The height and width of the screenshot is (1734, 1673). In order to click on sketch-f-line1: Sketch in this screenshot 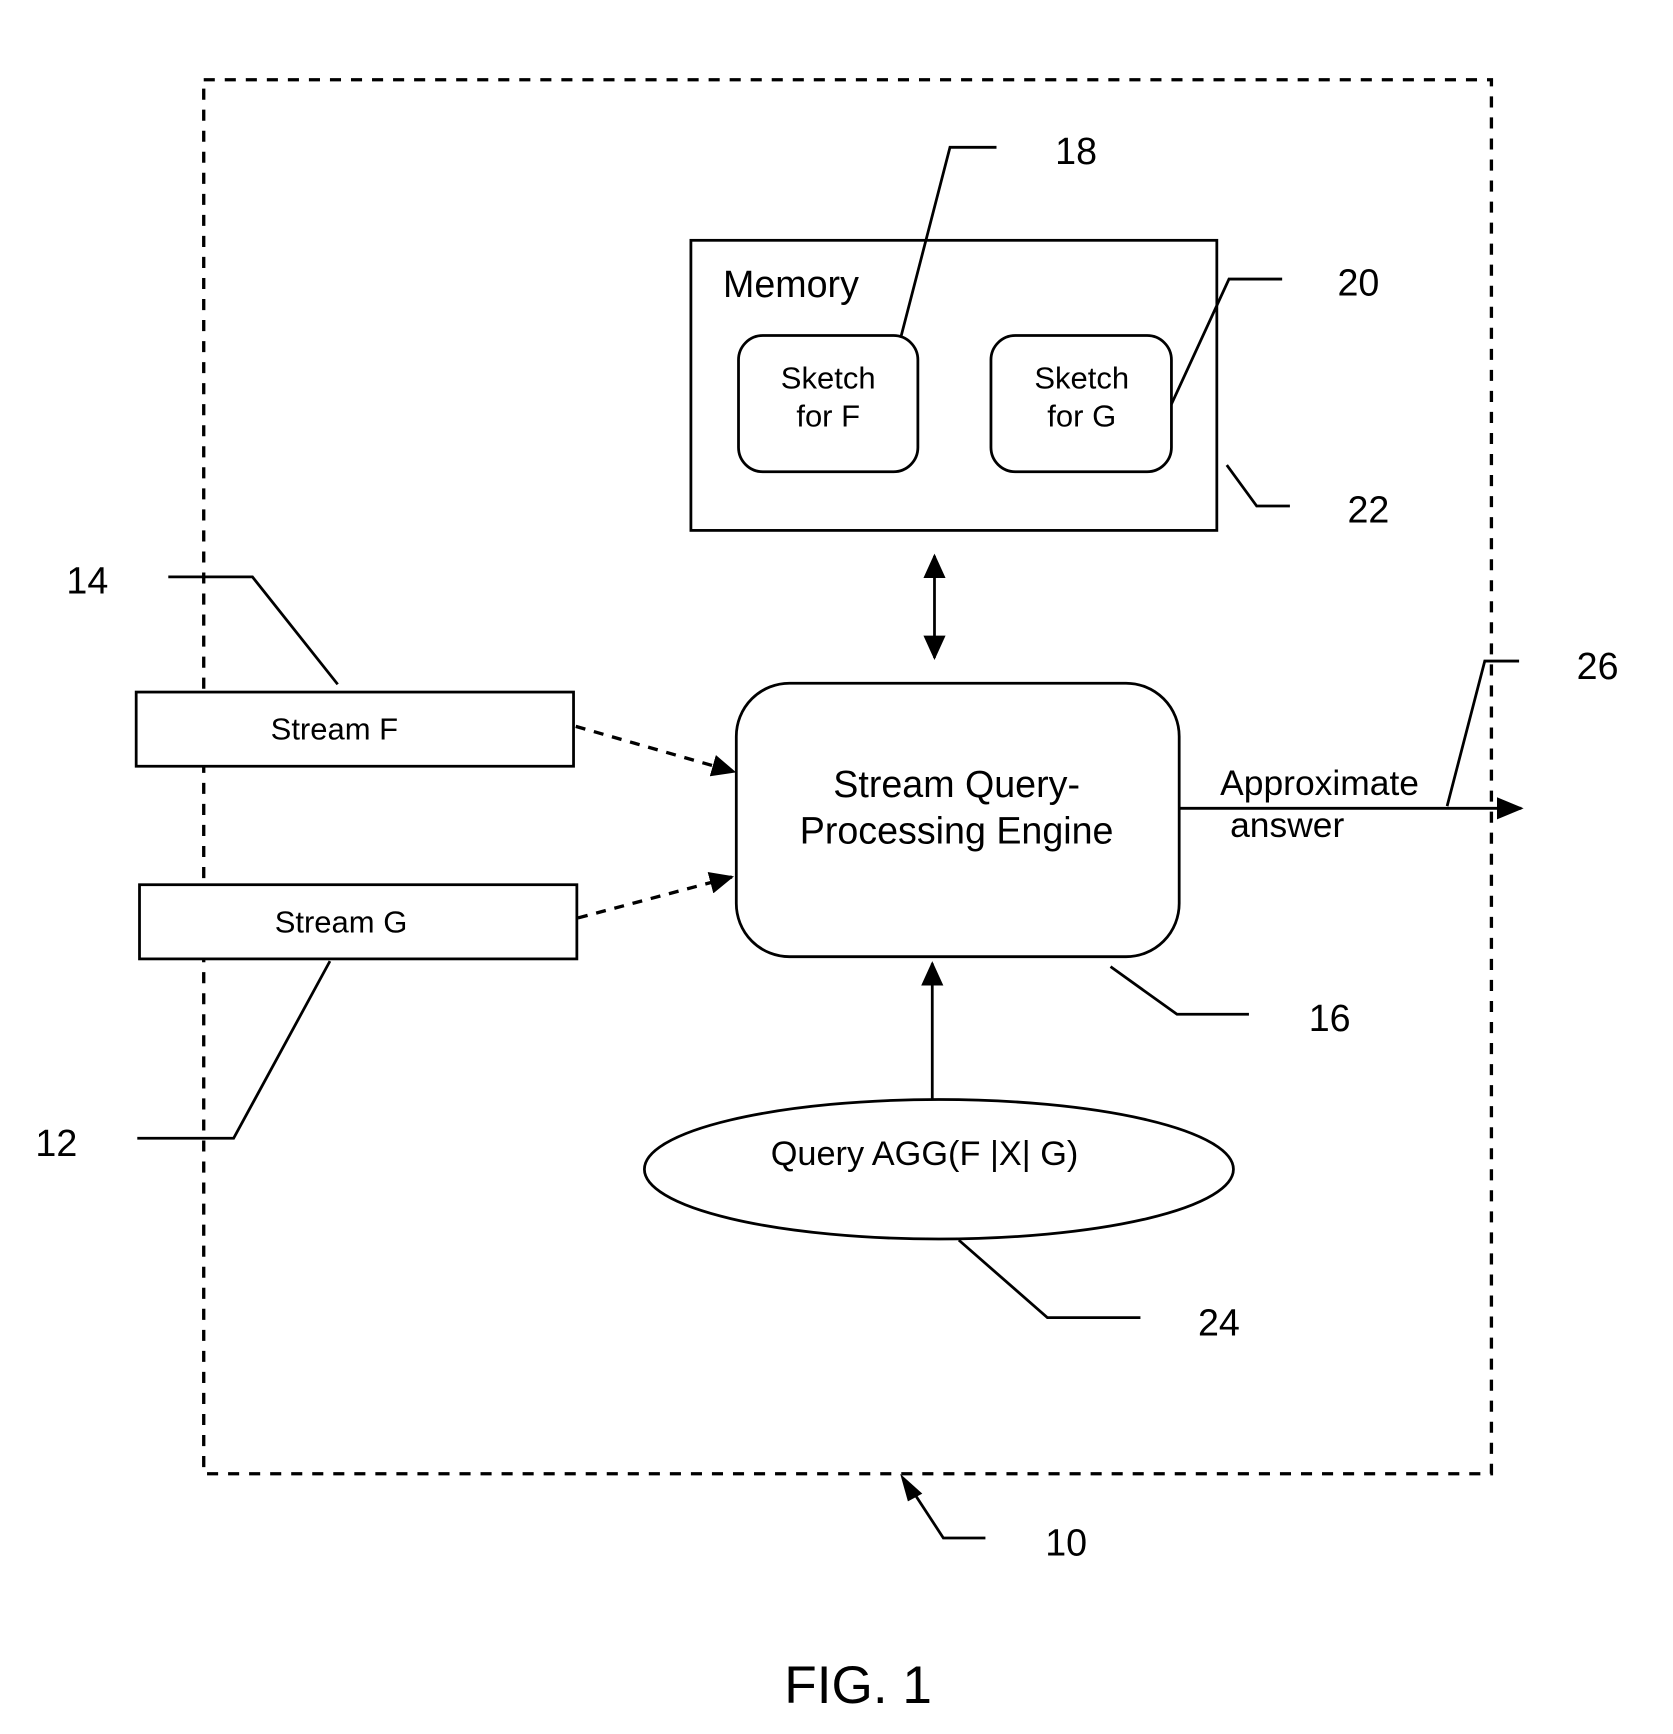, I will do `click(828, 378)`.